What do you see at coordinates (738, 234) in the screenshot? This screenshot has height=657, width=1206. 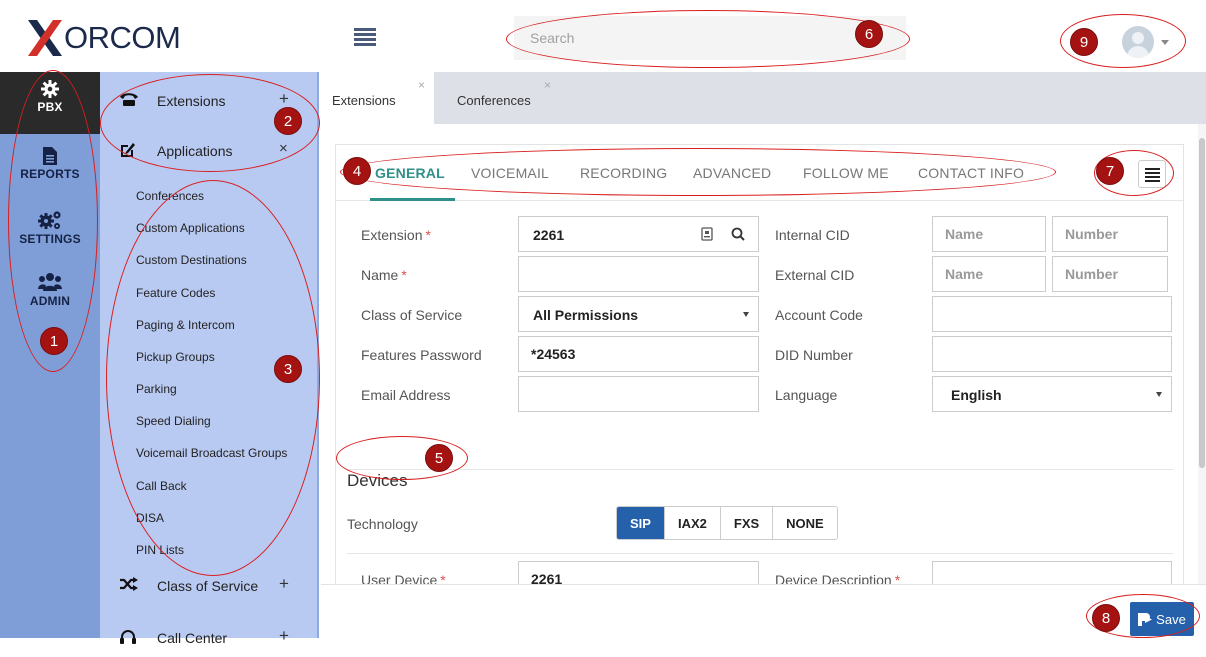 I see `search-icon` at bounding box center [738, 234].